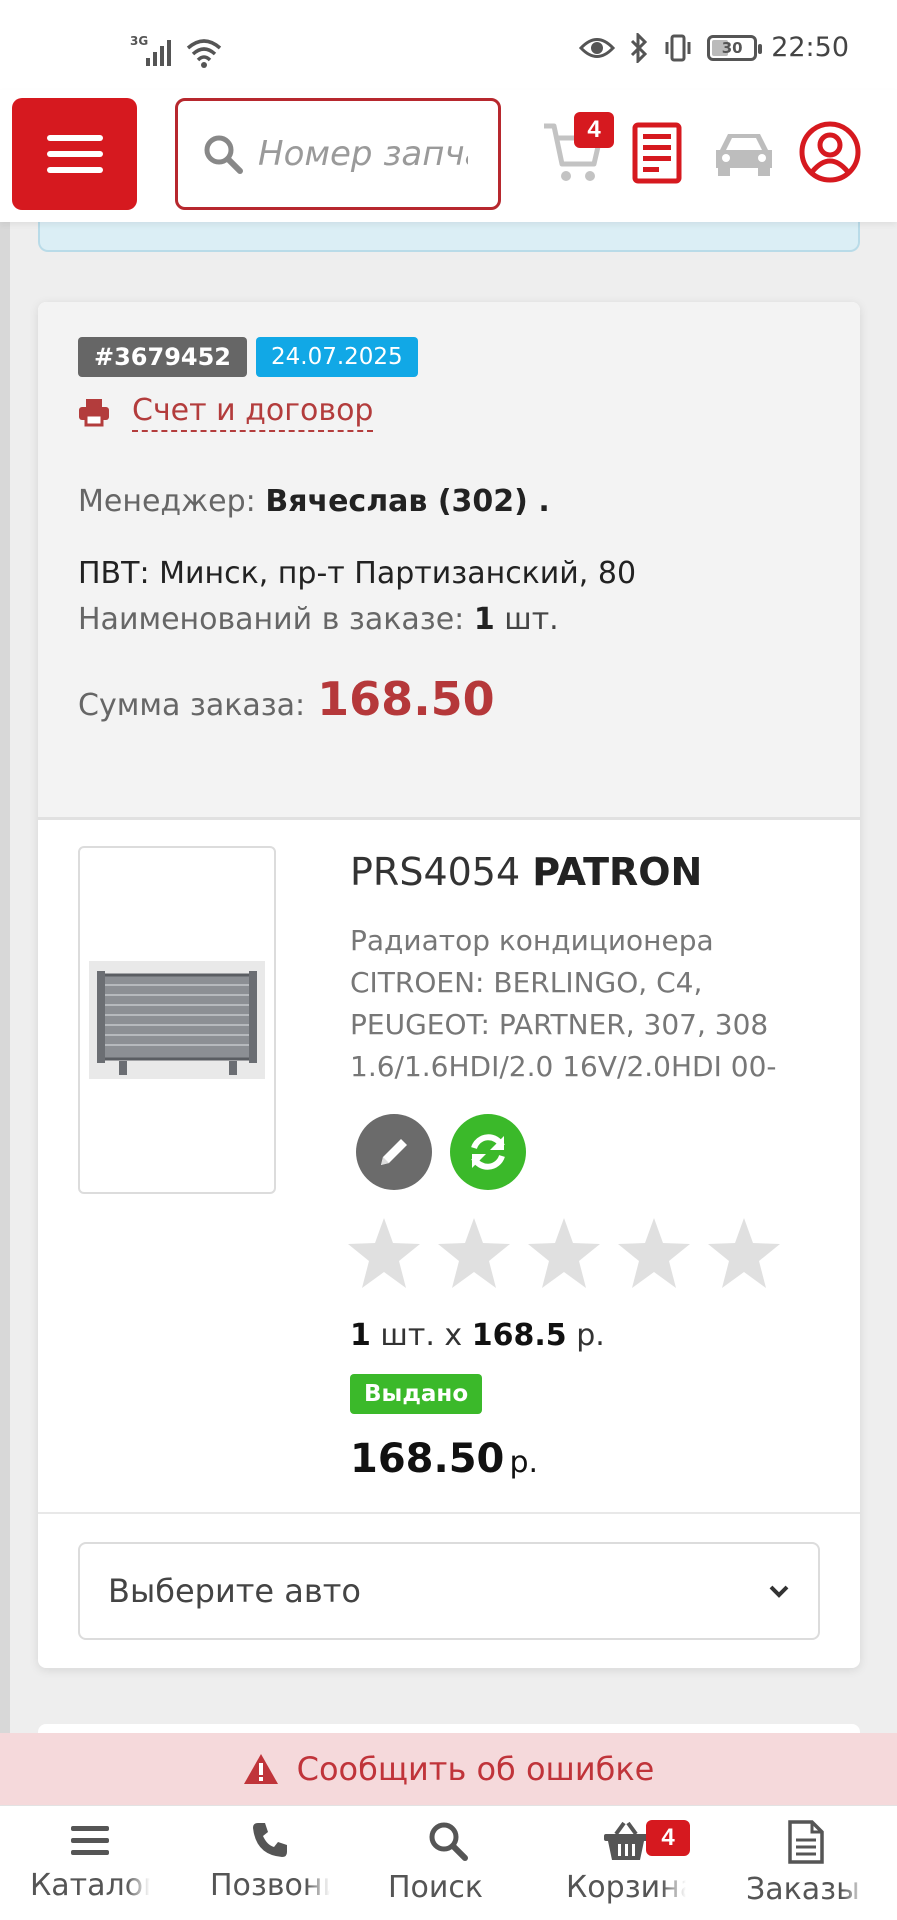 Image resolution: width=897 pixels, height=1920 pixels. Describe the element at coordinates (90, 1840) in the screenshot. I see `bars-icon` at that location.